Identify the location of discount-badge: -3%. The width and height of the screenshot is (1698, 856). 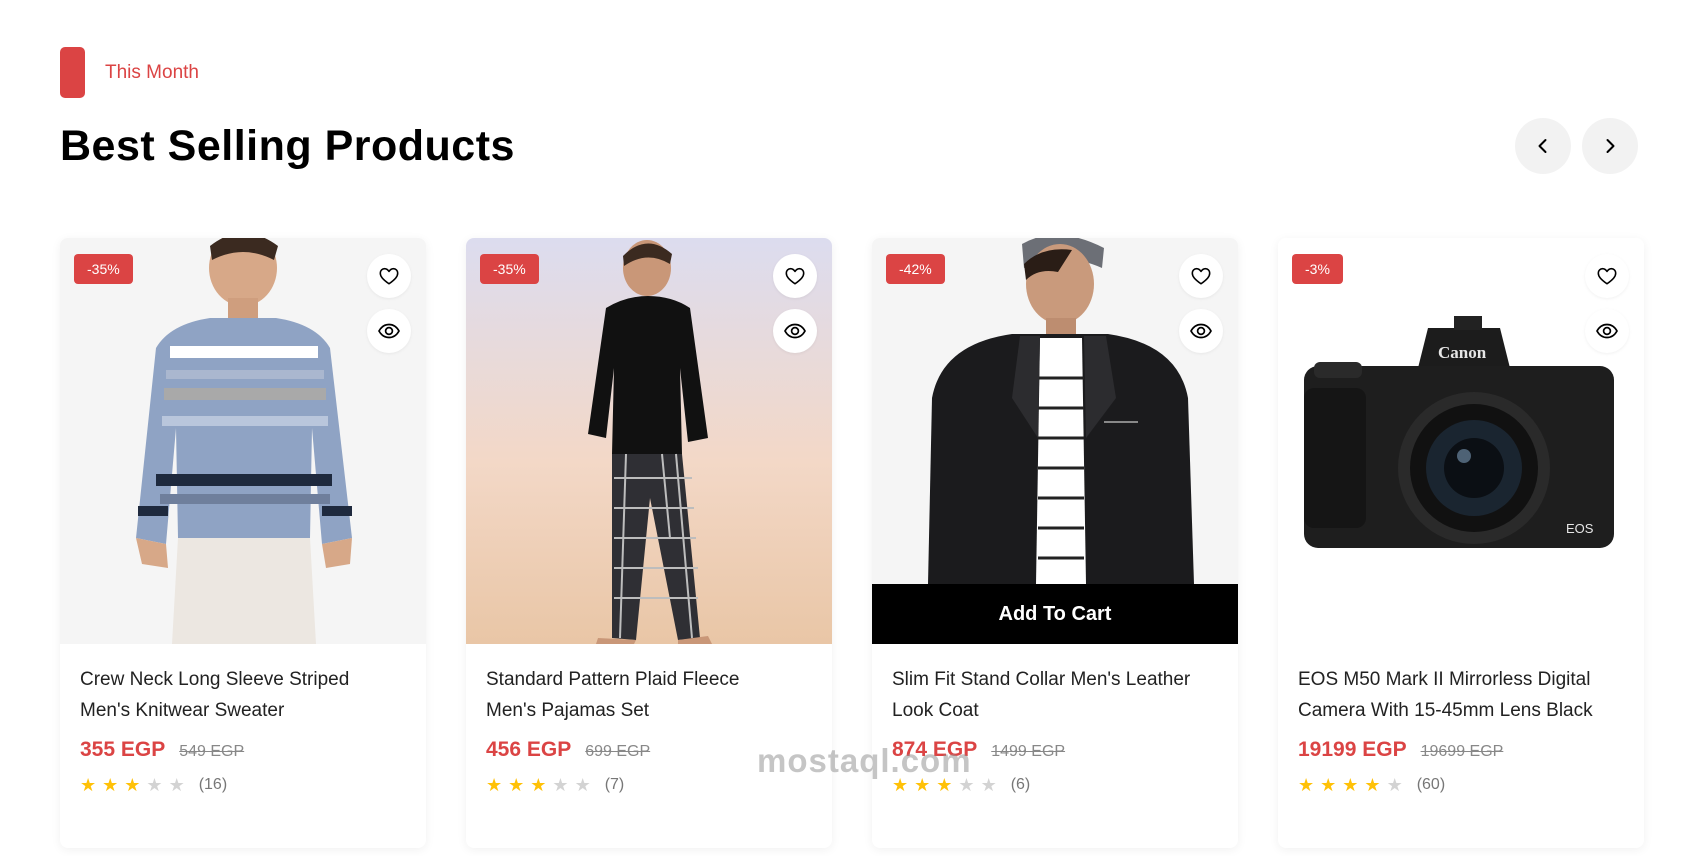
(1317, 269).